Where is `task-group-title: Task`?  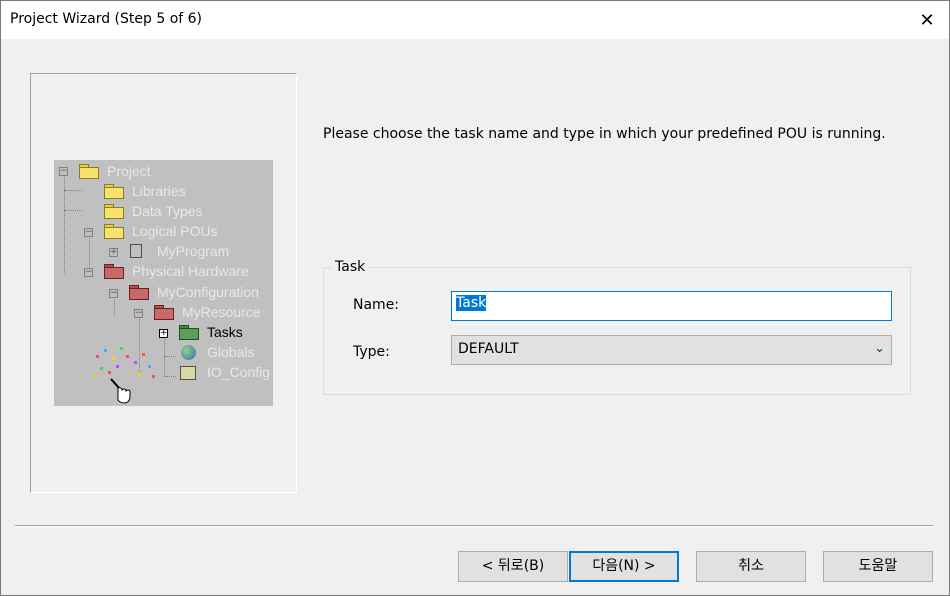
task-group-title: Task is located at coordinates (350, 267).